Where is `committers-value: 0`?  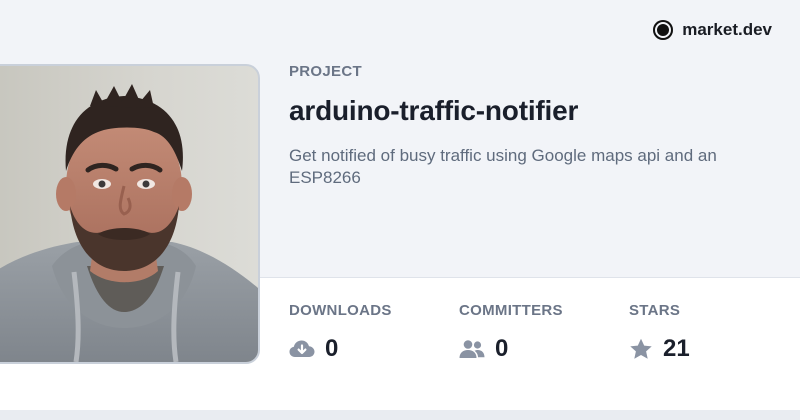
committers-value: 0 is located at coordinates (502, 348).